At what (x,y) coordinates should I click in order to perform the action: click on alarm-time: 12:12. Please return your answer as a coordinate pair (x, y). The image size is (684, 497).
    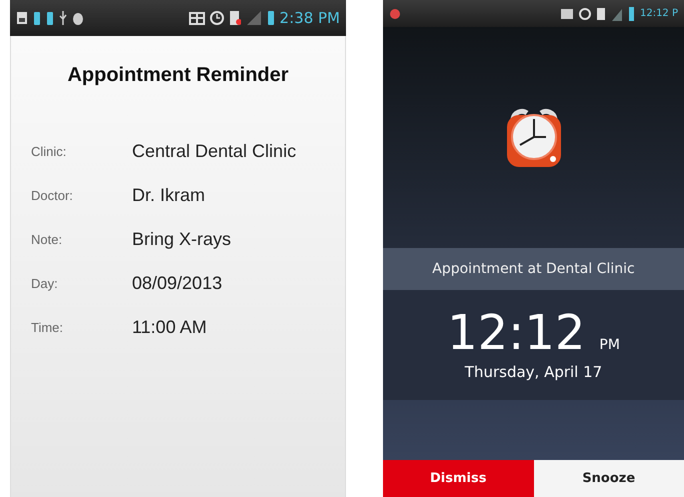
    Looking at the image, I should click on (516, 333).